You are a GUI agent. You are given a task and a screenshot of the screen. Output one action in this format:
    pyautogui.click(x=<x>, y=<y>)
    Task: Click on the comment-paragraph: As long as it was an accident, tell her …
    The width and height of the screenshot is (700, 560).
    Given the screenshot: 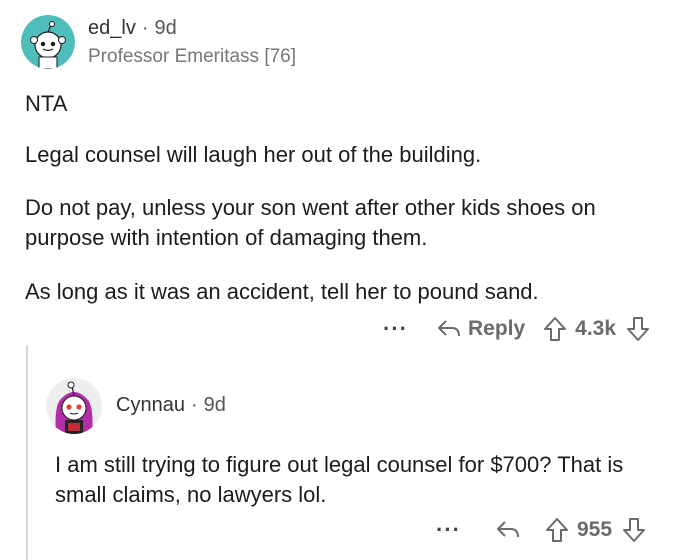 What is the action you would take?
    pyautogui.click(x=282, y=291)
    